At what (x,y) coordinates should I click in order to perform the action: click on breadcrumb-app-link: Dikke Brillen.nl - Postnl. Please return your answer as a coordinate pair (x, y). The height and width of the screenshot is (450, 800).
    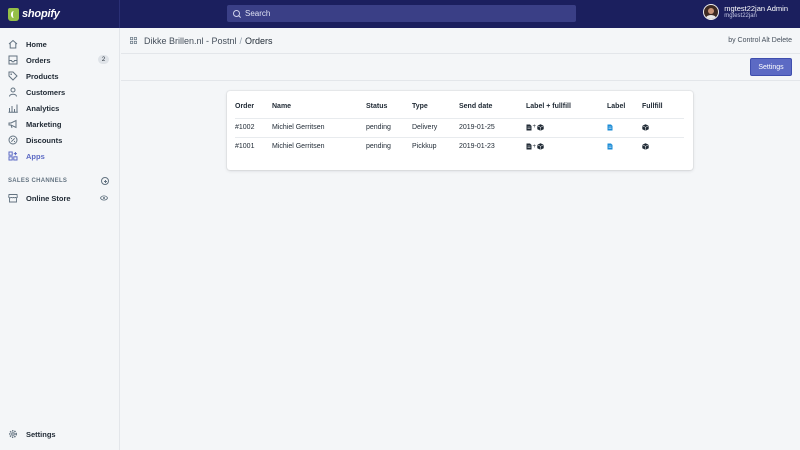
    Looking at the image, I should click on (190, 41).